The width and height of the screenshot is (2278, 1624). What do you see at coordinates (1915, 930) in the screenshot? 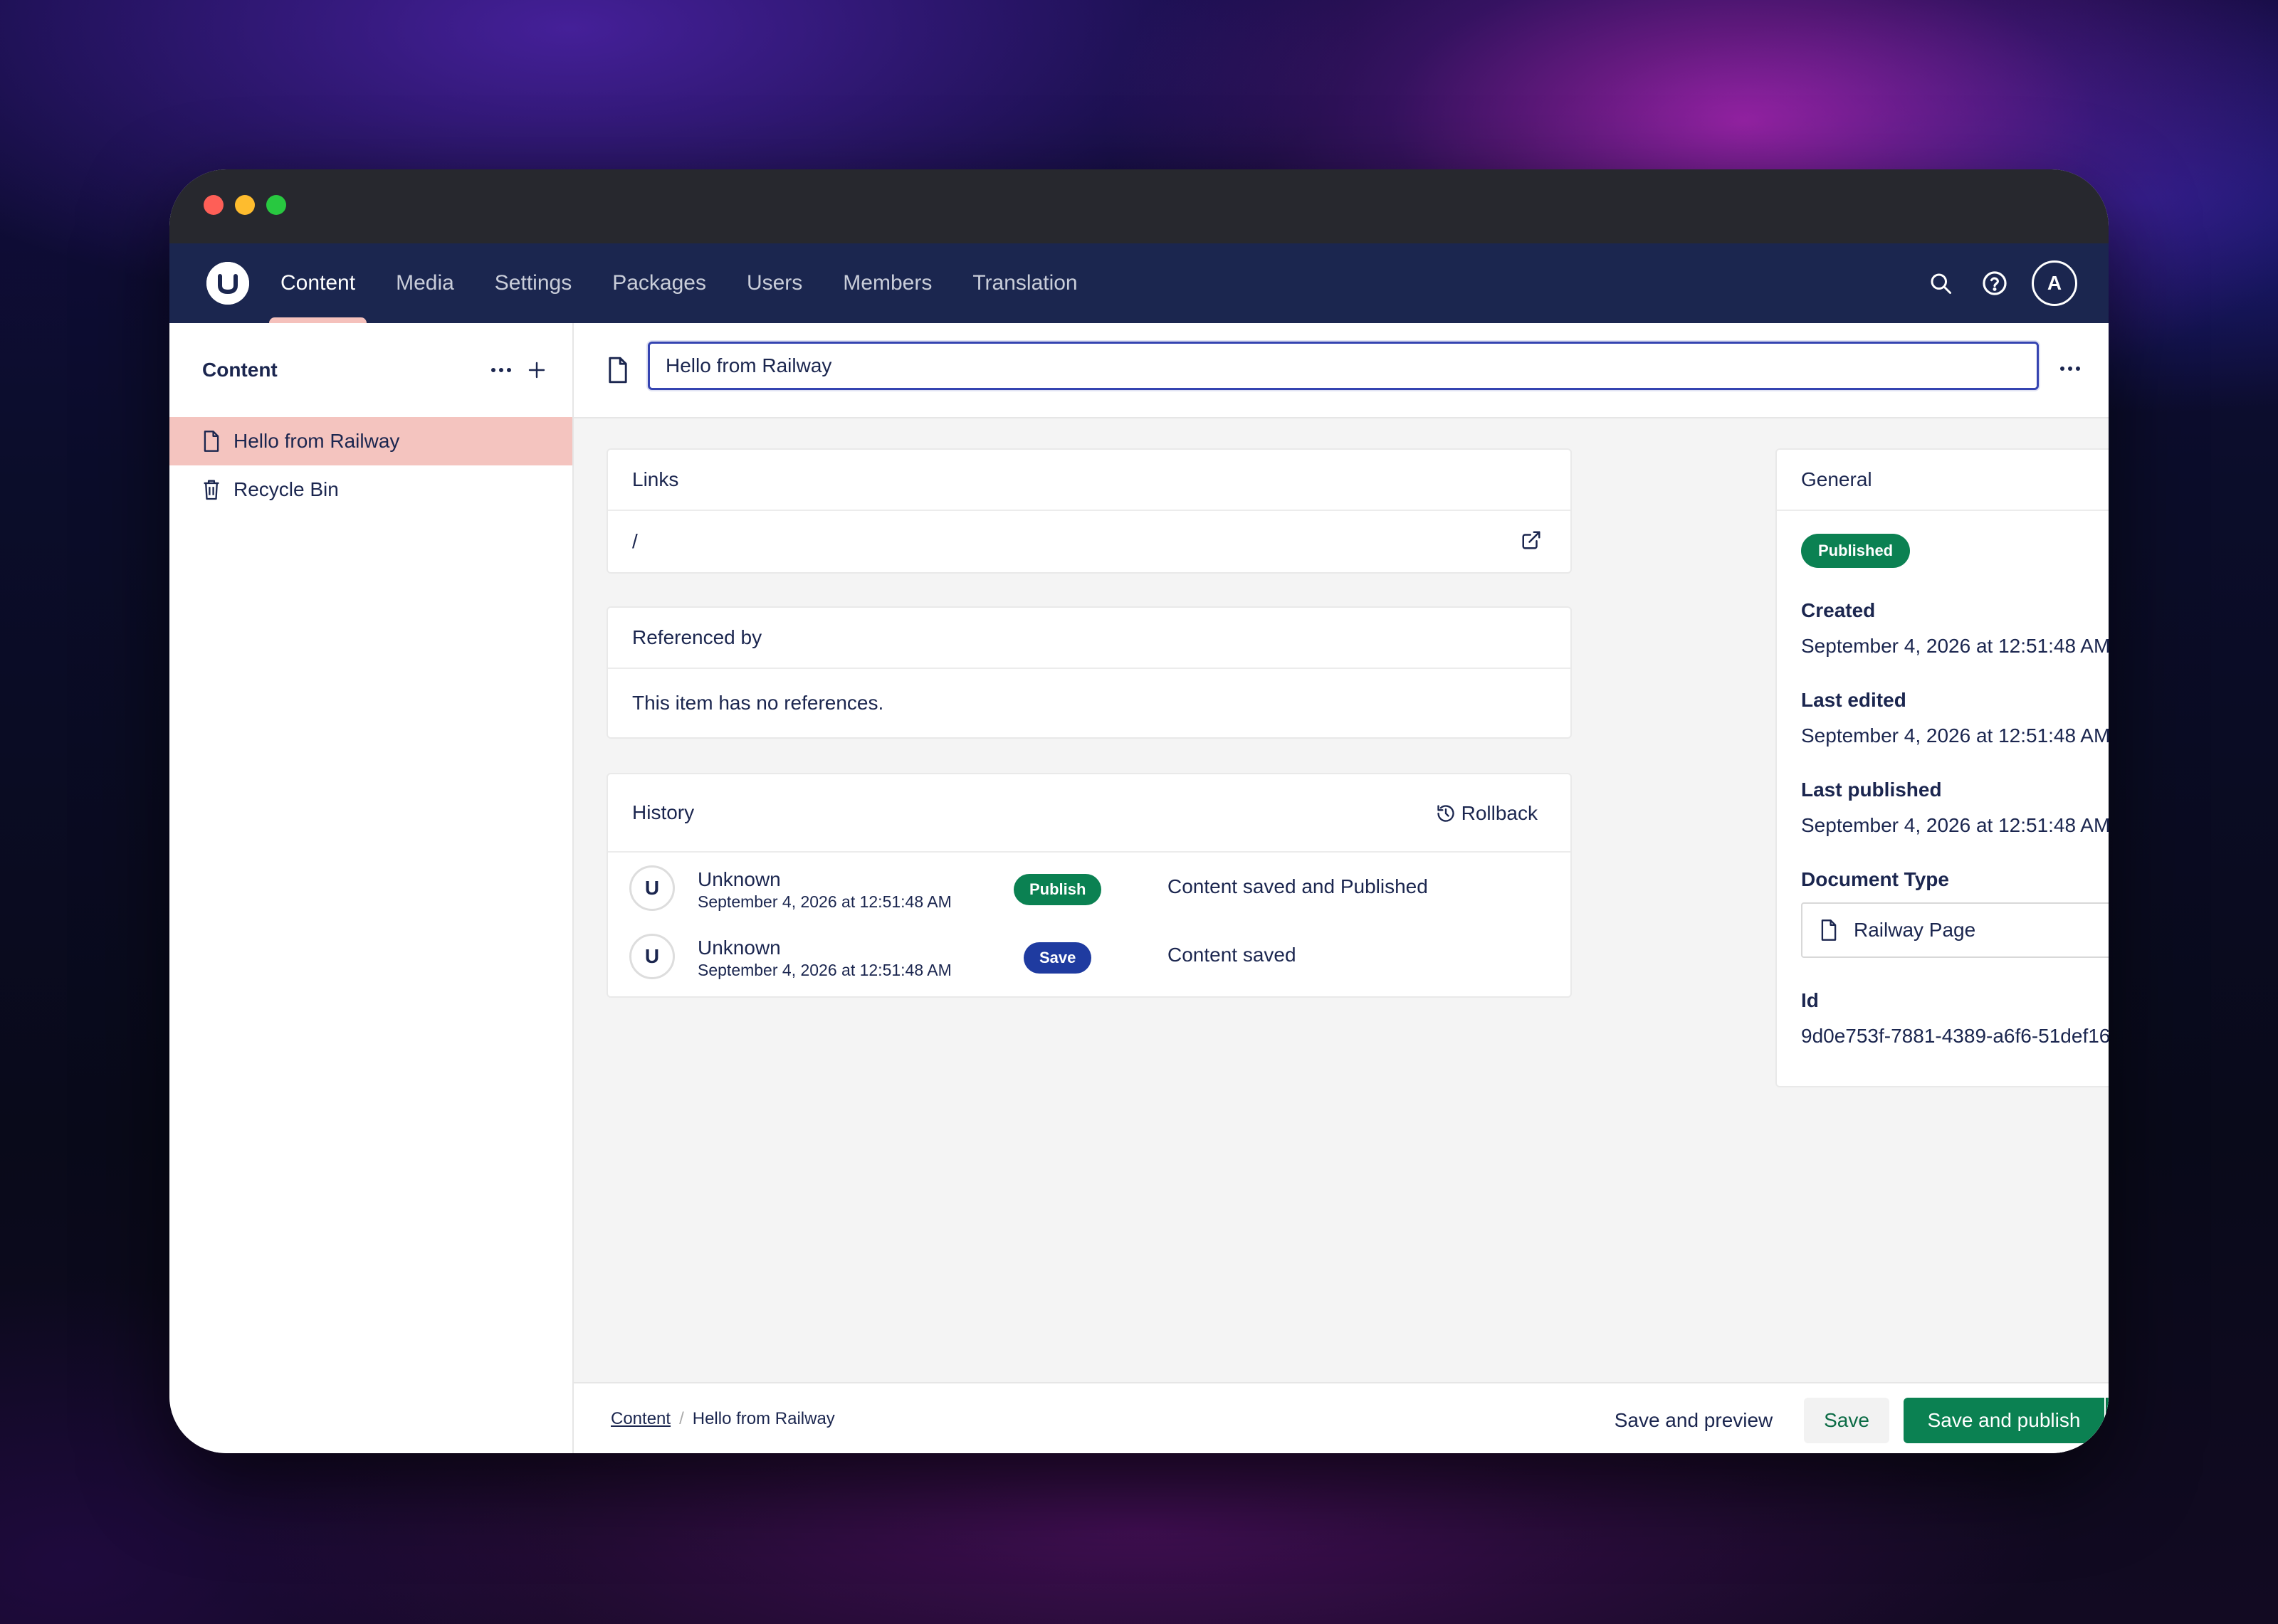
I see `document-type-value: Railway Page` at bounding box center [1915, 930].